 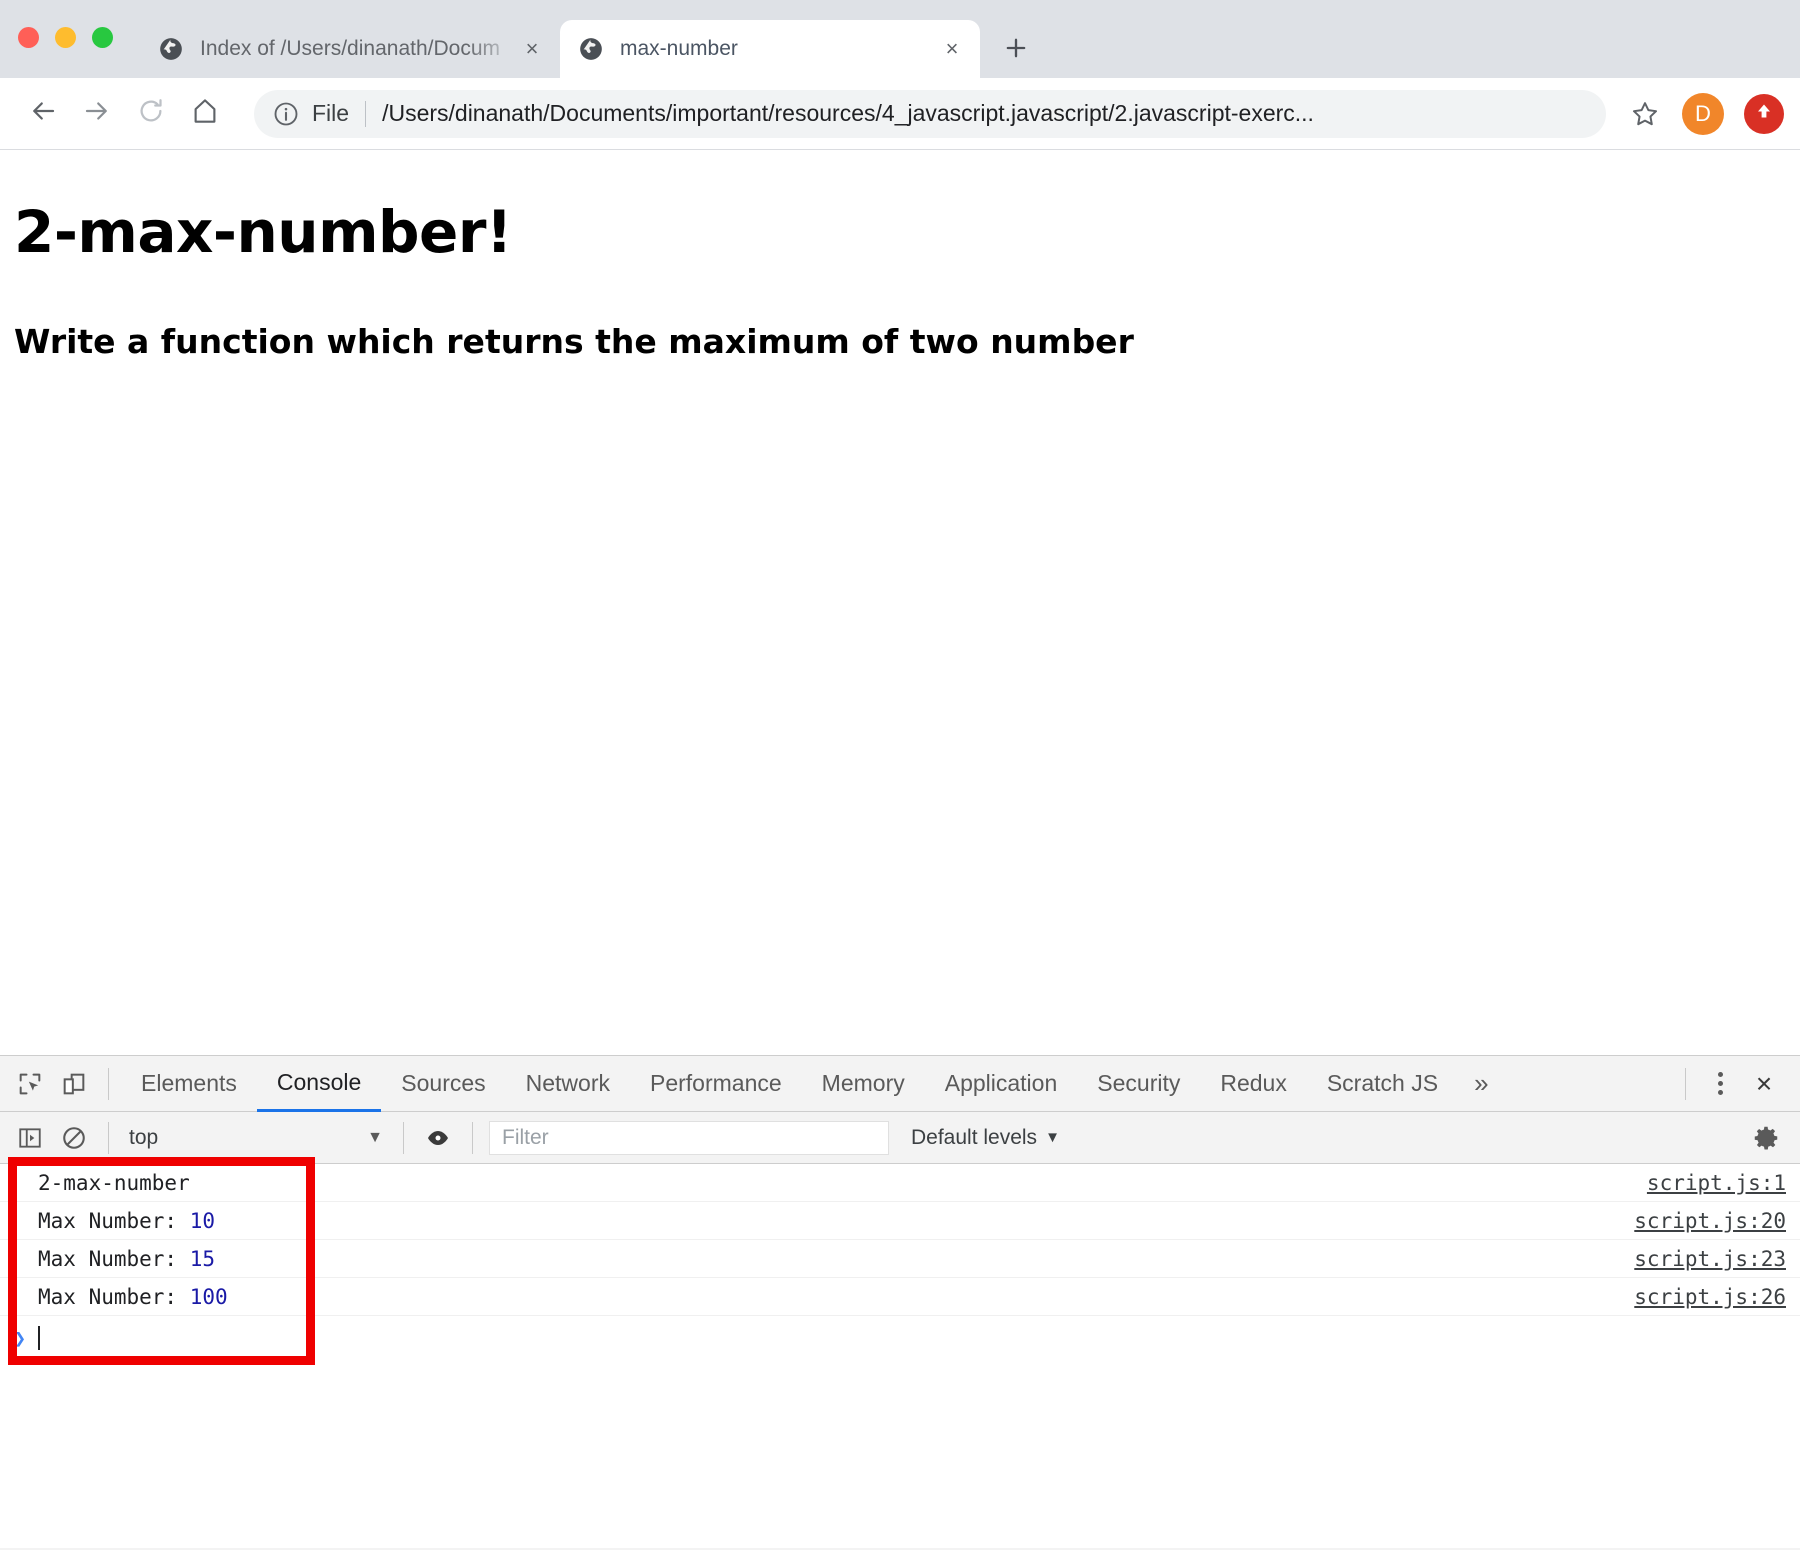 What do you see at coordinates (1253, 1084) in the screenshot?
I see `devtools-tab-redux: Redux` at bounding box center [1253, 1084].